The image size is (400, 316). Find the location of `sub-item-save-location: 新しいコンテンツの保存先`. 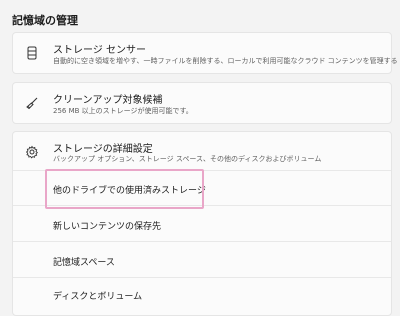

sub-item-save-location: 新しいコンテンツの保存先 is located at coordinates (202, 223).